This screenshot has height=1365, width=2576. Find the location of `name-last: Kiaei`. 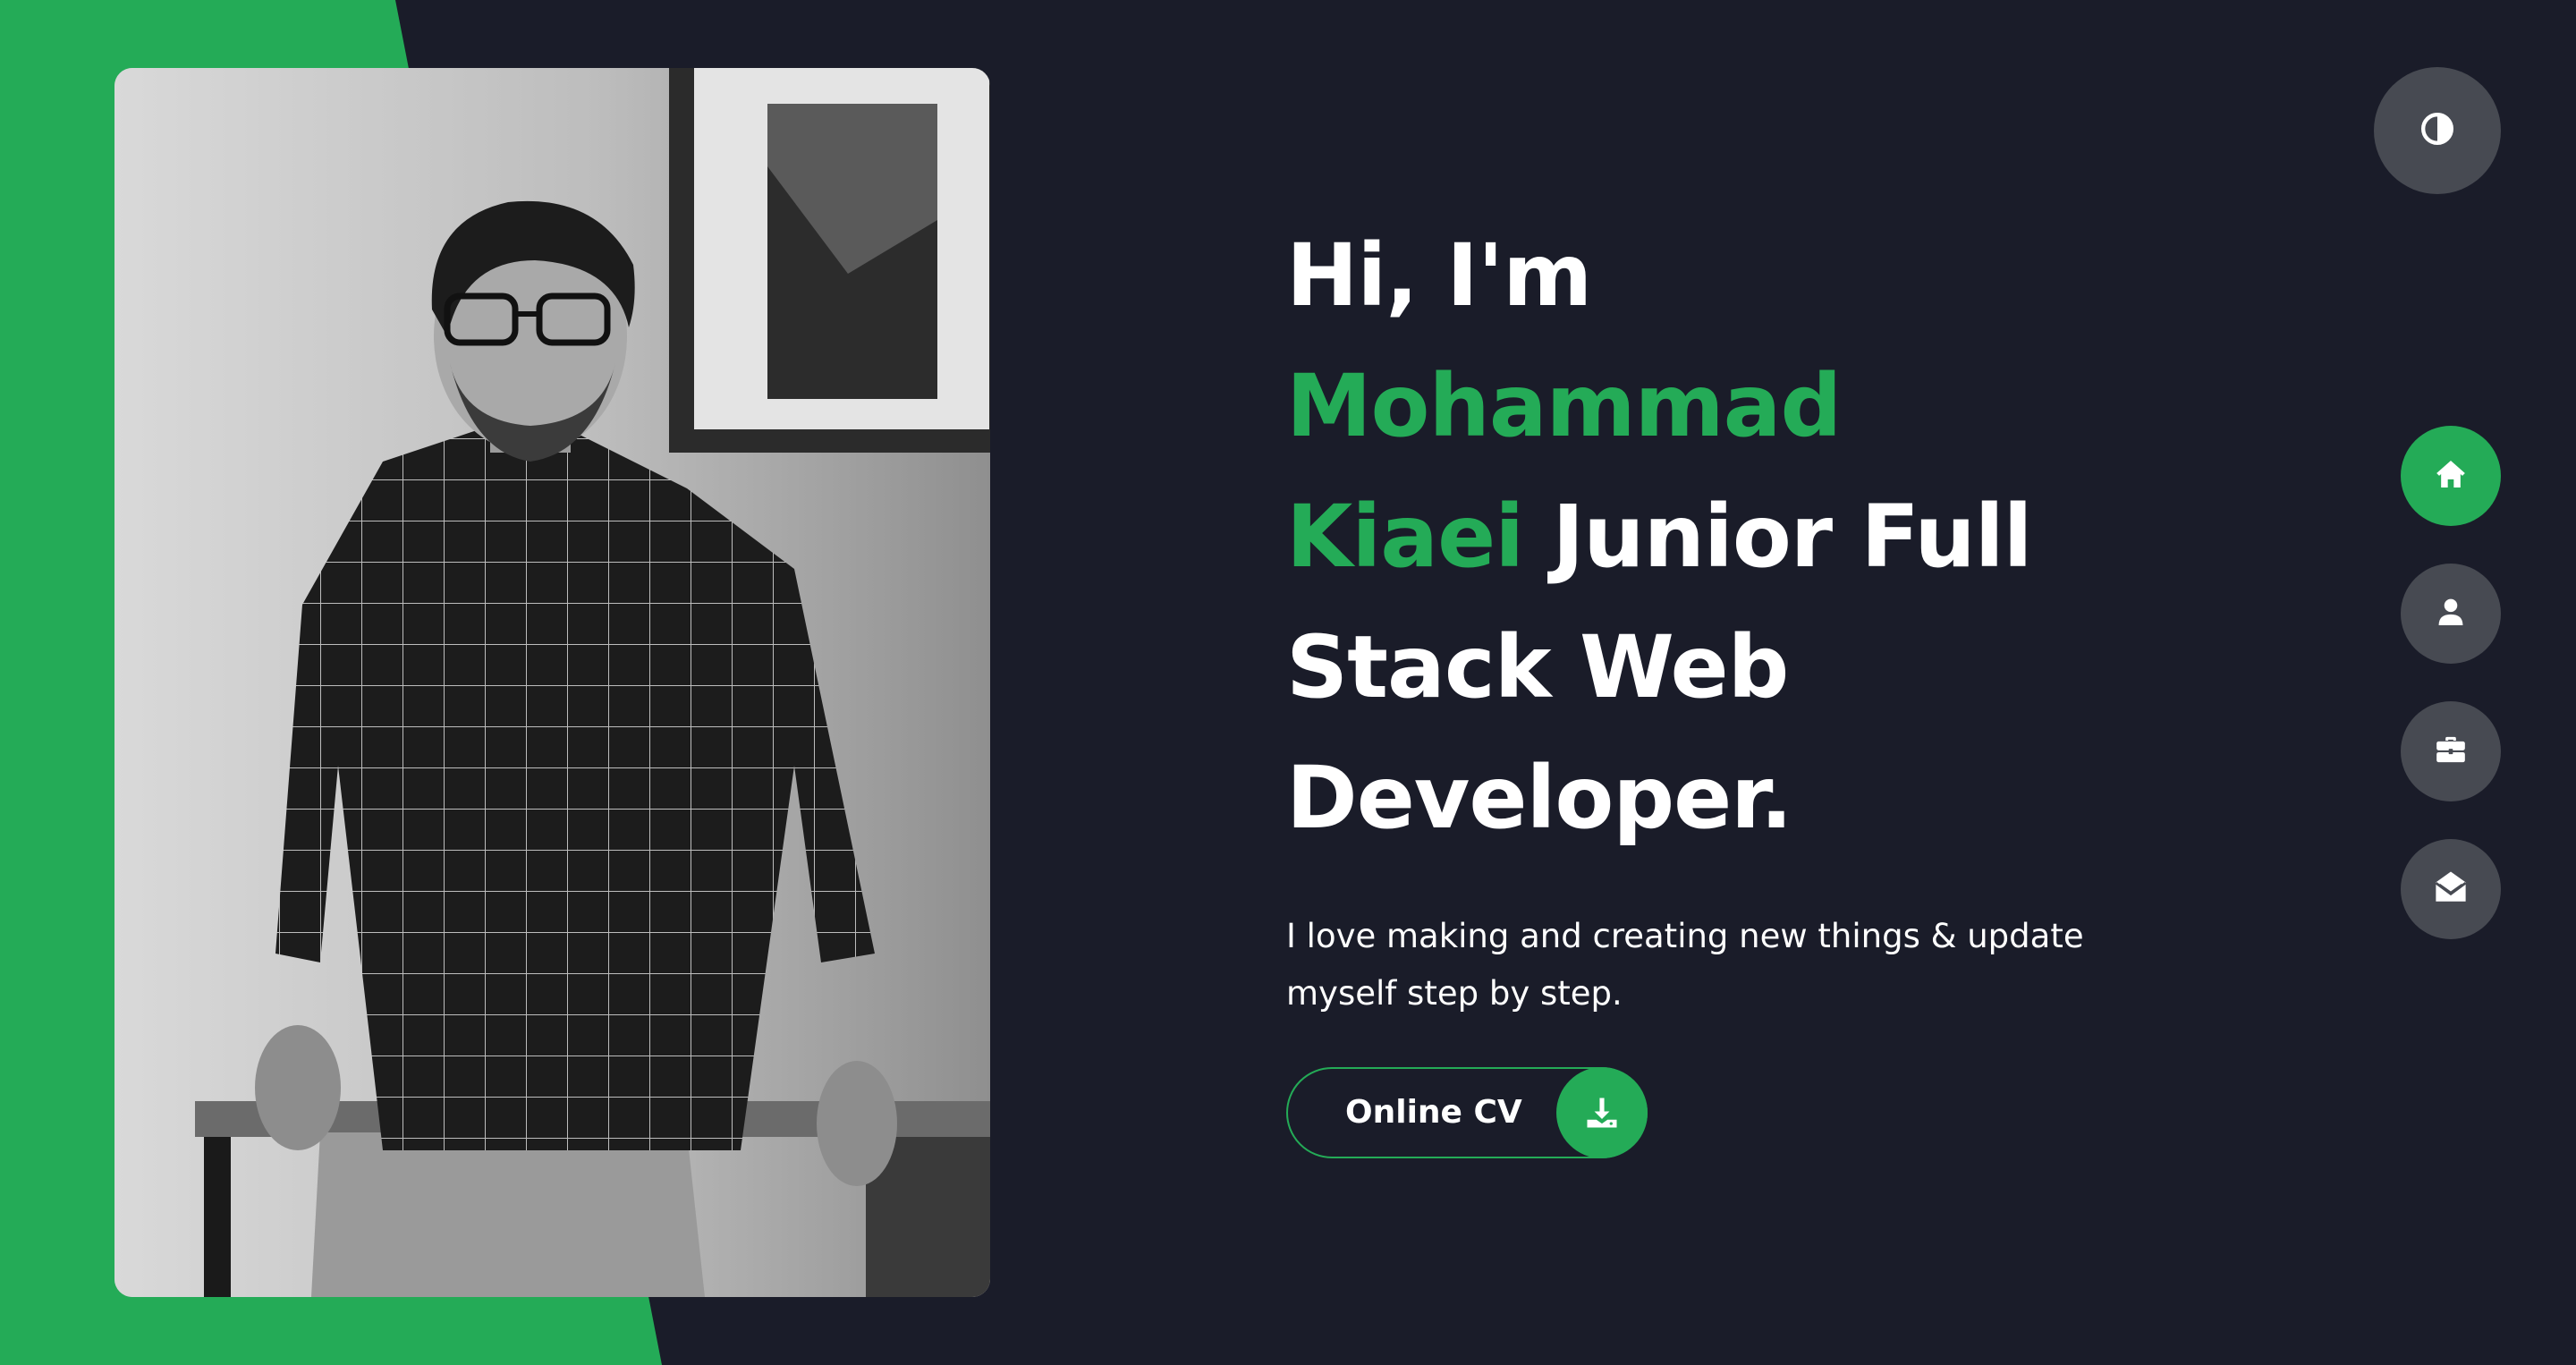

name-last: Kiaei is located at coordinates (1405, 537).